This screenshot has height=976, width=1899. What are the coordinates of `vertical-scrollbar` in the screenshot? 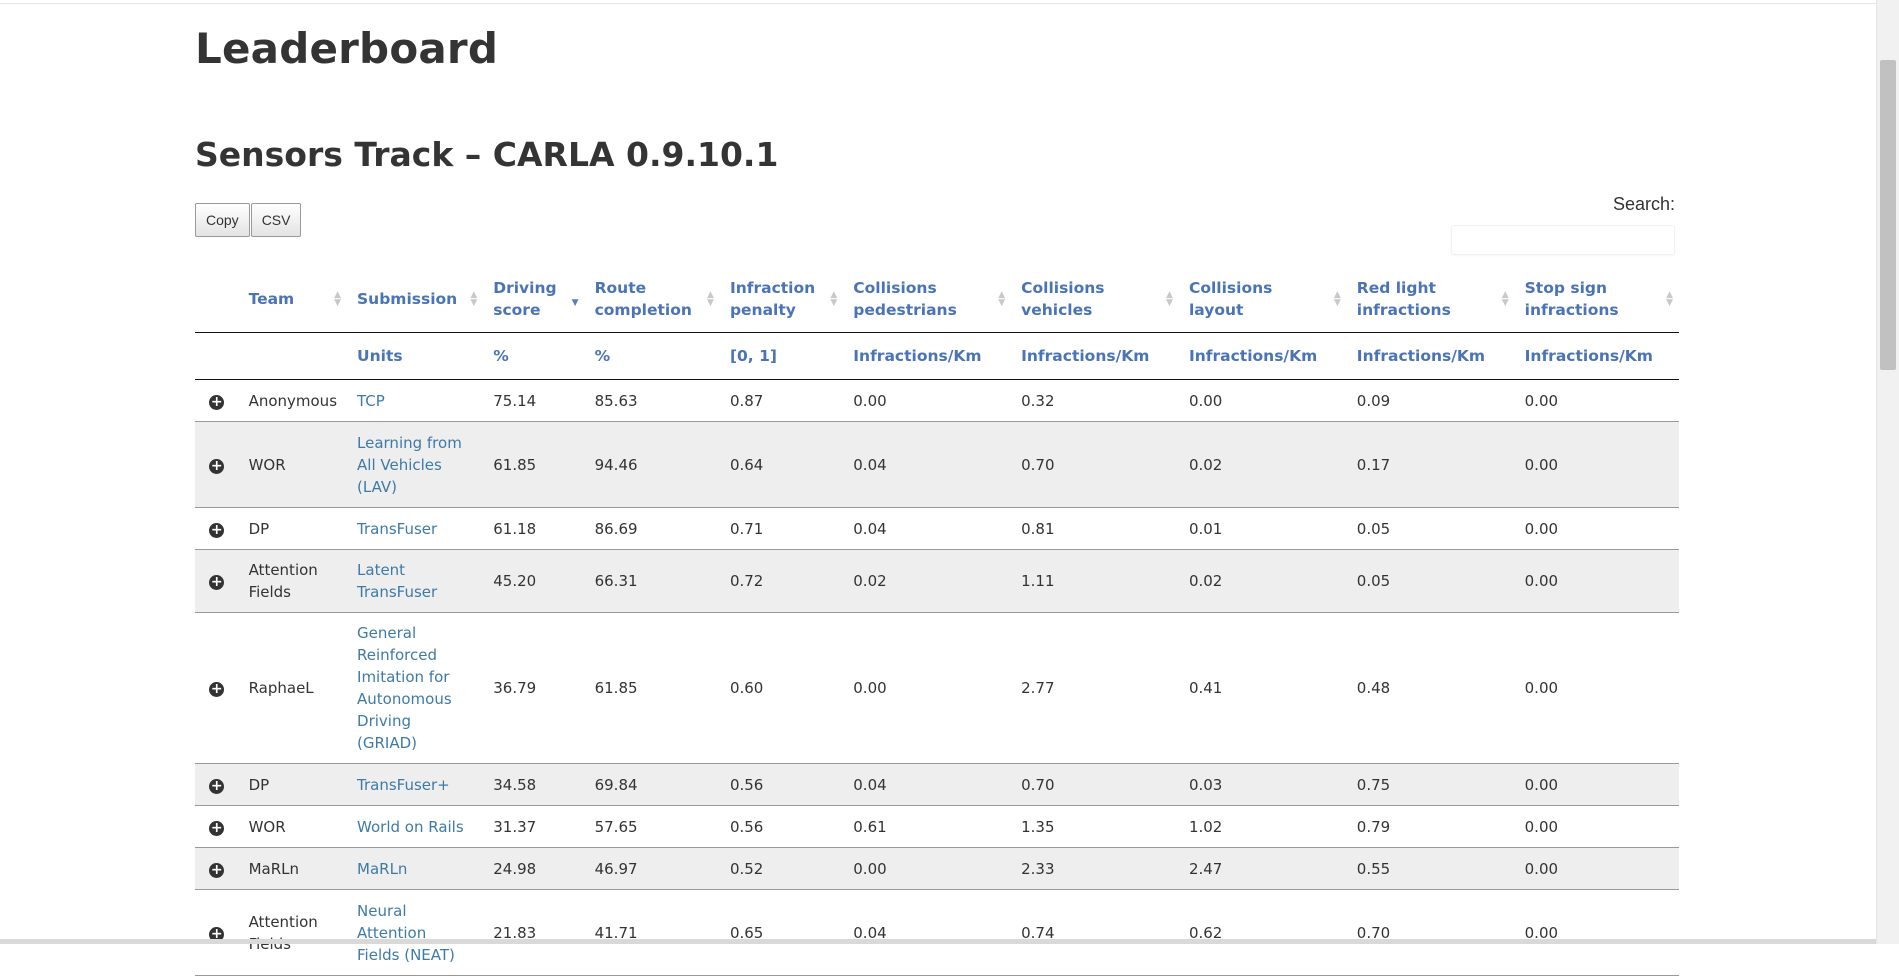 It's located at (1887, 472).